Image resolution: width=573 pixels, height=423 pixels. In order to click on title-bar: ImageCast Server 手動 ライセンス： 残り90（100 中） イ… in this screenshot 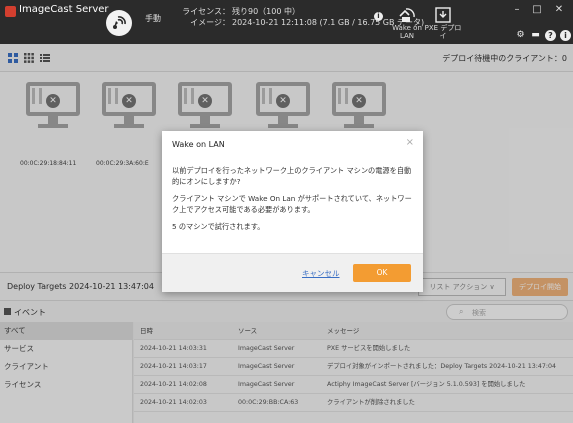, I will do `click(286, 22)`.